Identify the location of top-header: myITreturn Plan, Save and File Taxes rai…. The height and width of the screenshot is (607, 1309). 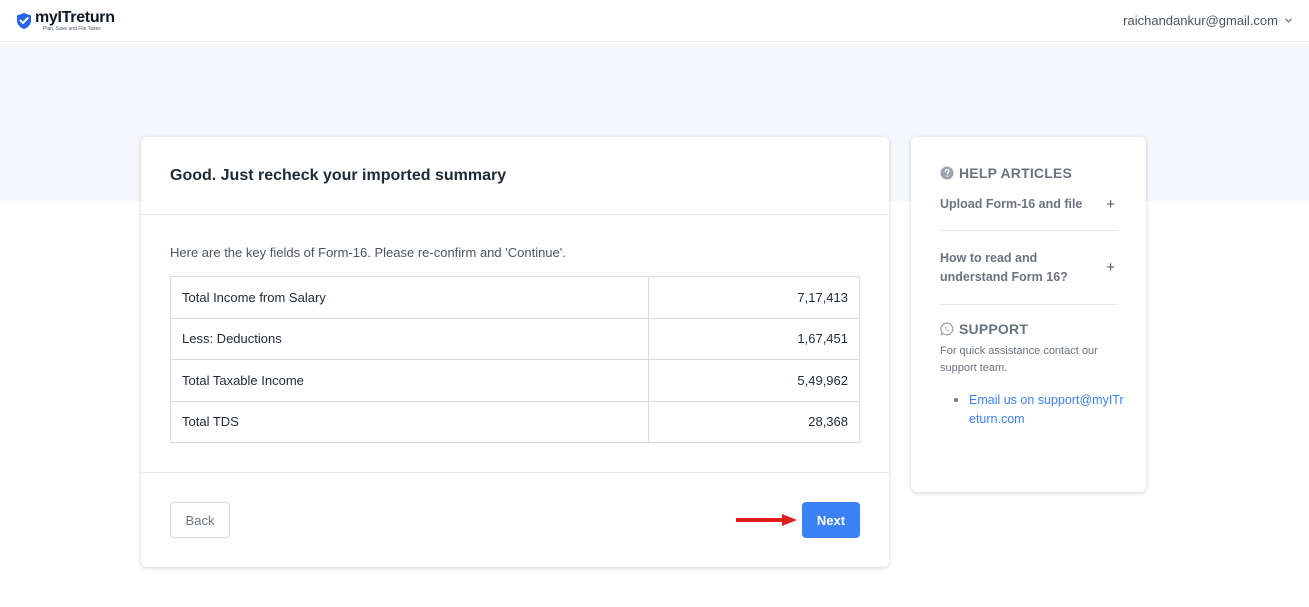
(654, 21).